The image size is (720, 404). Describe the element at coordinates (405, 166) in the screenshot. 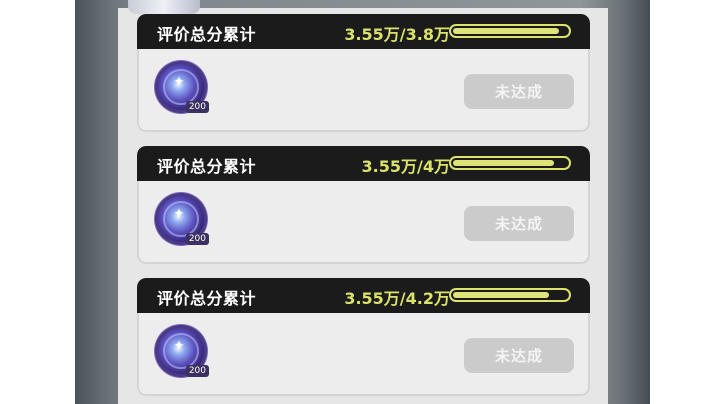

I see `progress-text: 3.55万/4万` at that location.